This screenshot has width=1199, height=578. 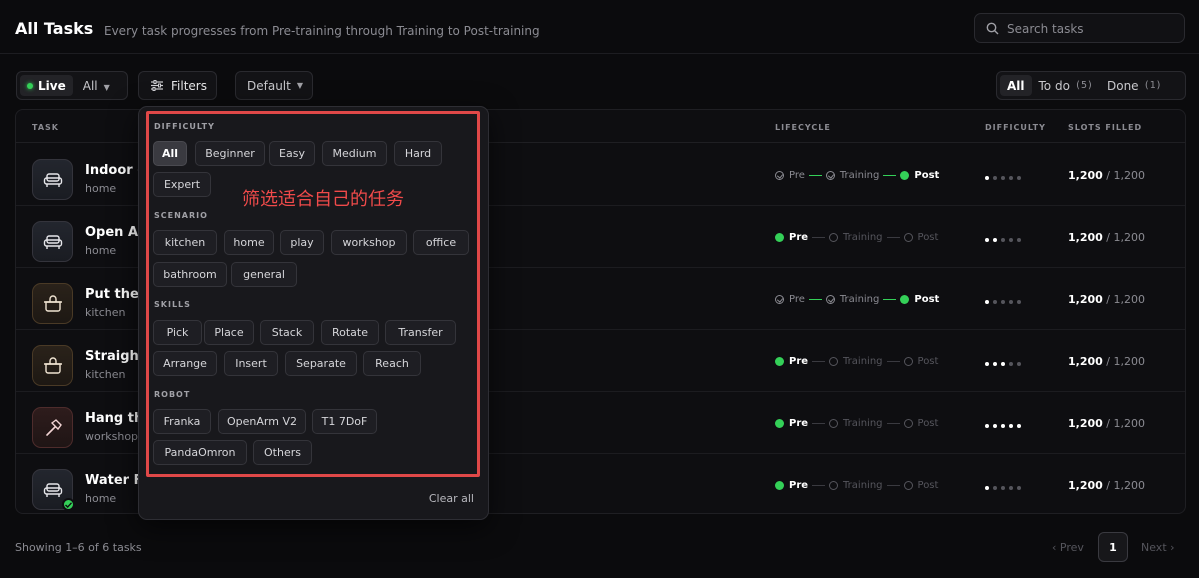 I want to click on search-box, so click(x=1079, y=28).